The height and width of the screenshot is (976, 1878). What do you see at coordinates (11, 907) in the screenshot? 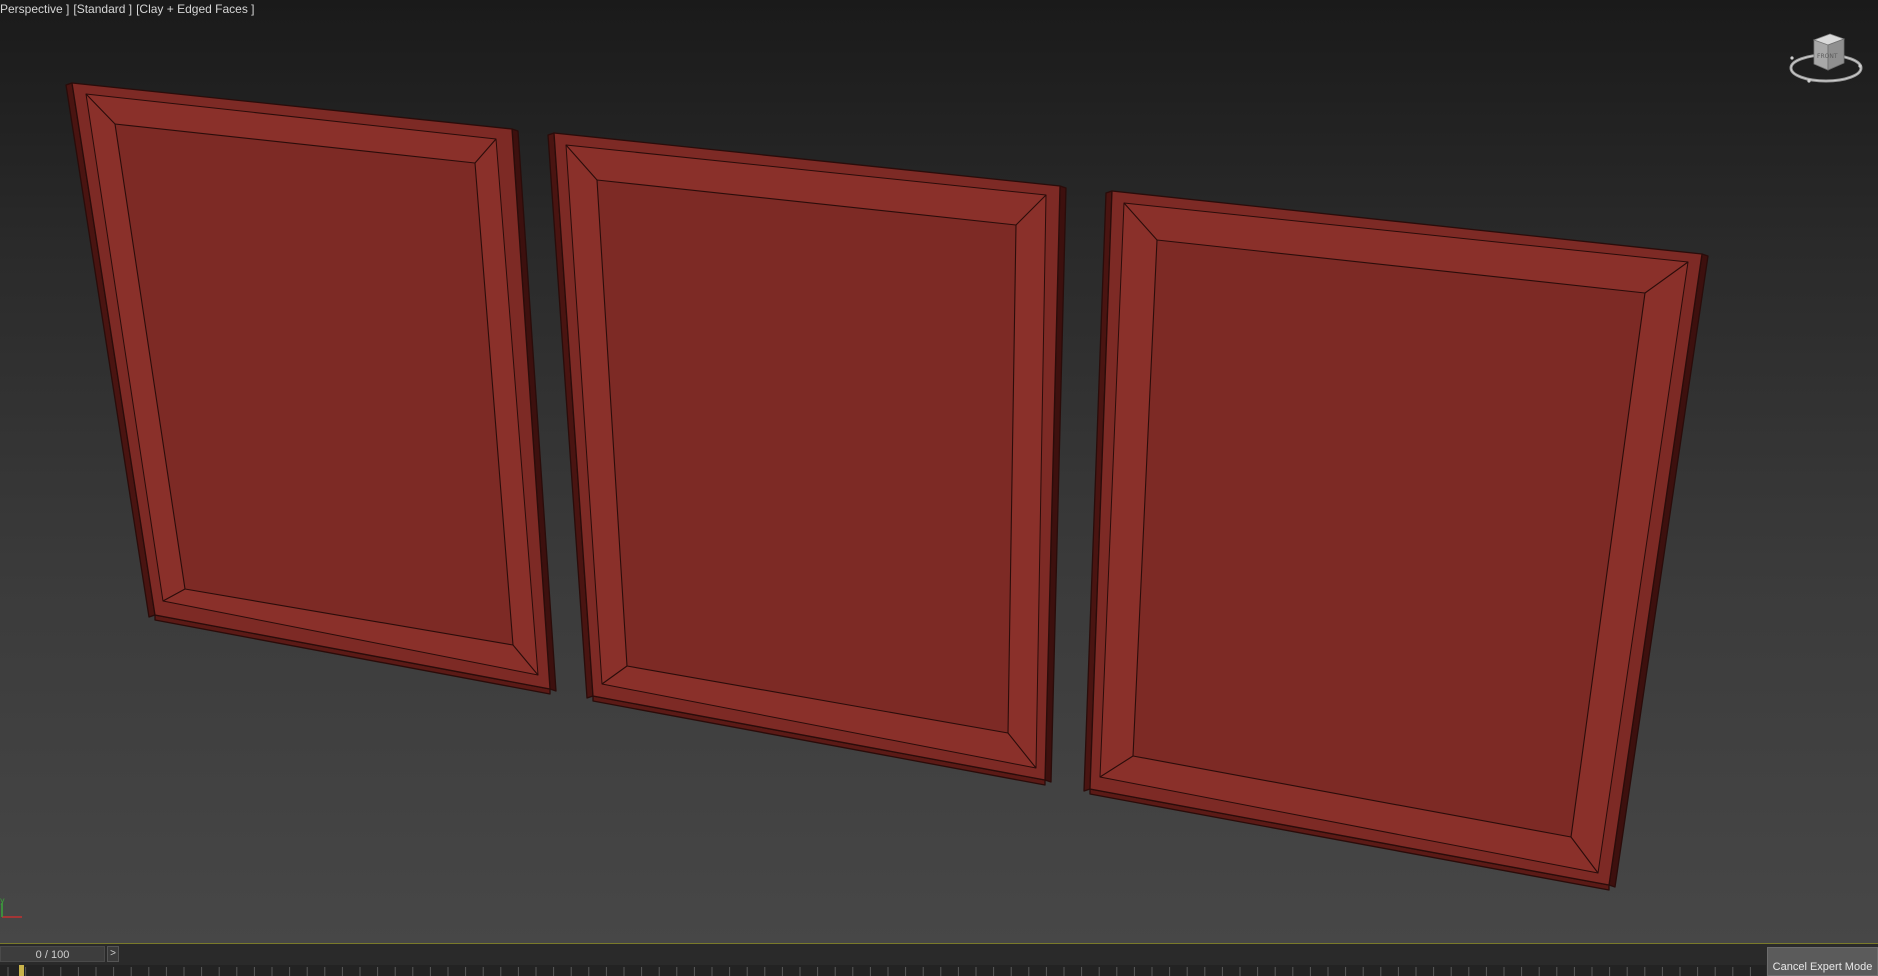
I see `axis-tripod-icon: y` at bounding box center [11, 907].